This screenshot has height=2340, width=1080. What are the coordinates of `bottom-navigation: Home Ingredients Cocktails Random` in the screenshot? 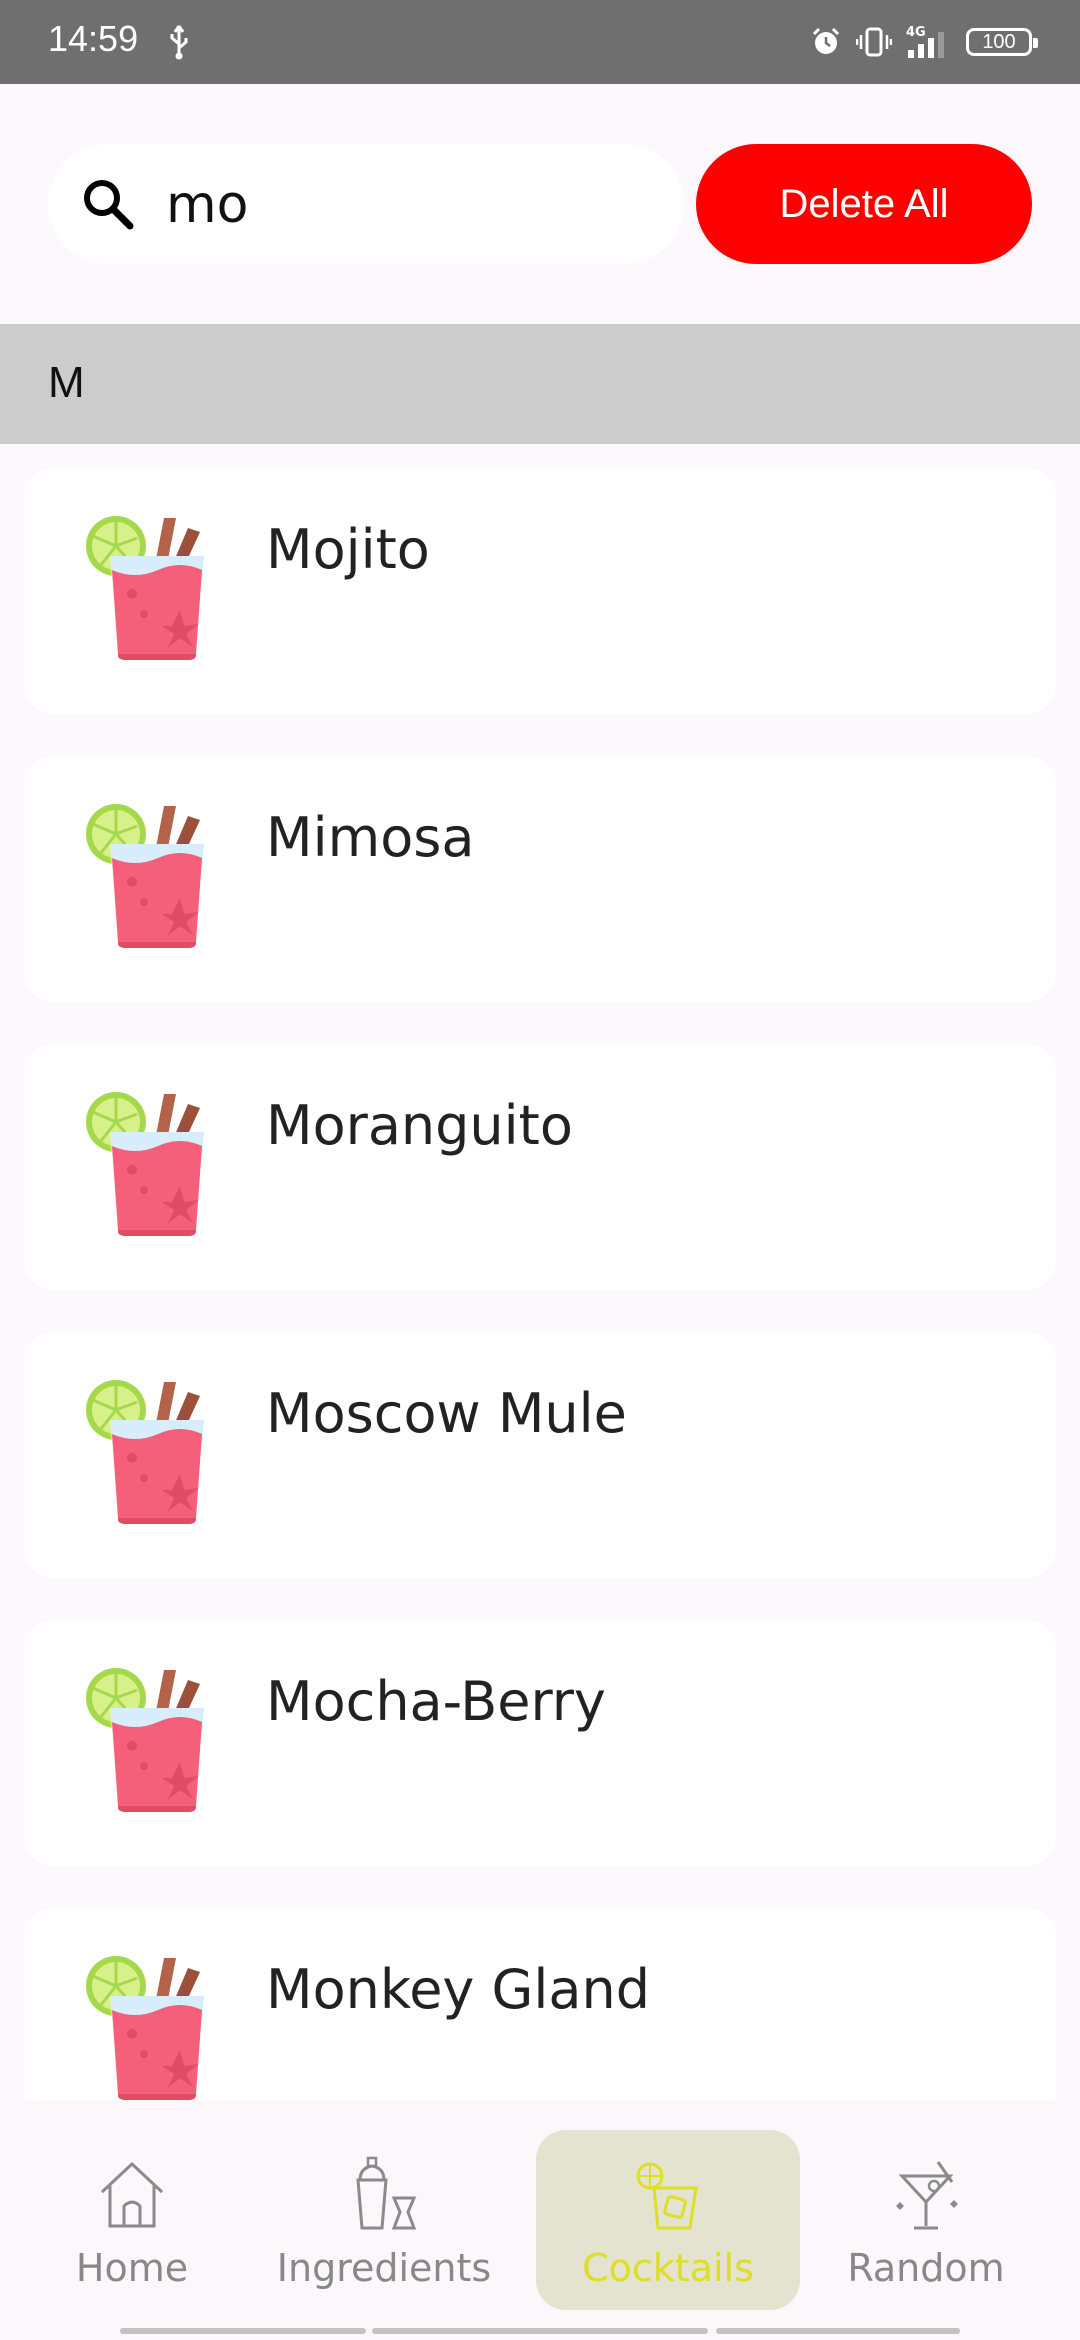 It's located at (540, 2220).